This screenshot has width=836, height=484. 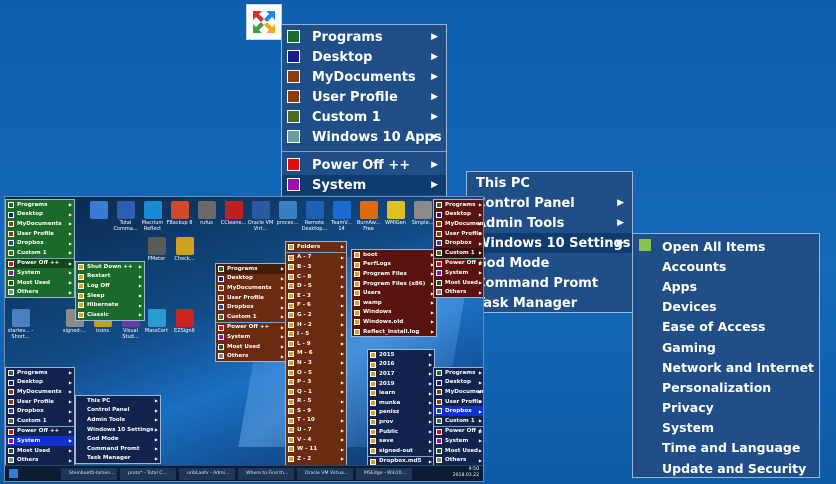 I want to click on settings-item-time-and-language: Time and Language, so click(x=726, y=448).